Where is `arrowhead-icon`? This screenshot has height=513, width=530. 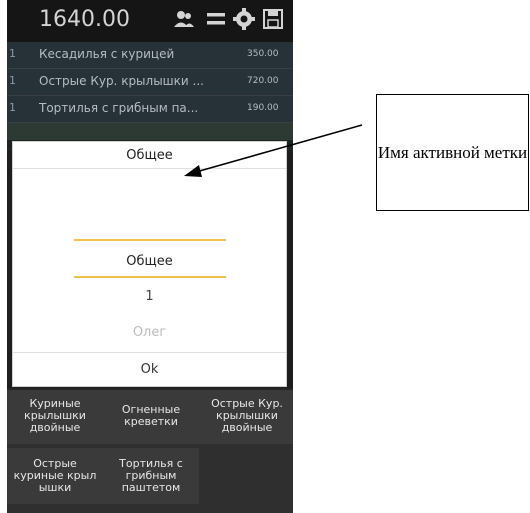 arrowhead-icon is located at coordinates (193, 171).